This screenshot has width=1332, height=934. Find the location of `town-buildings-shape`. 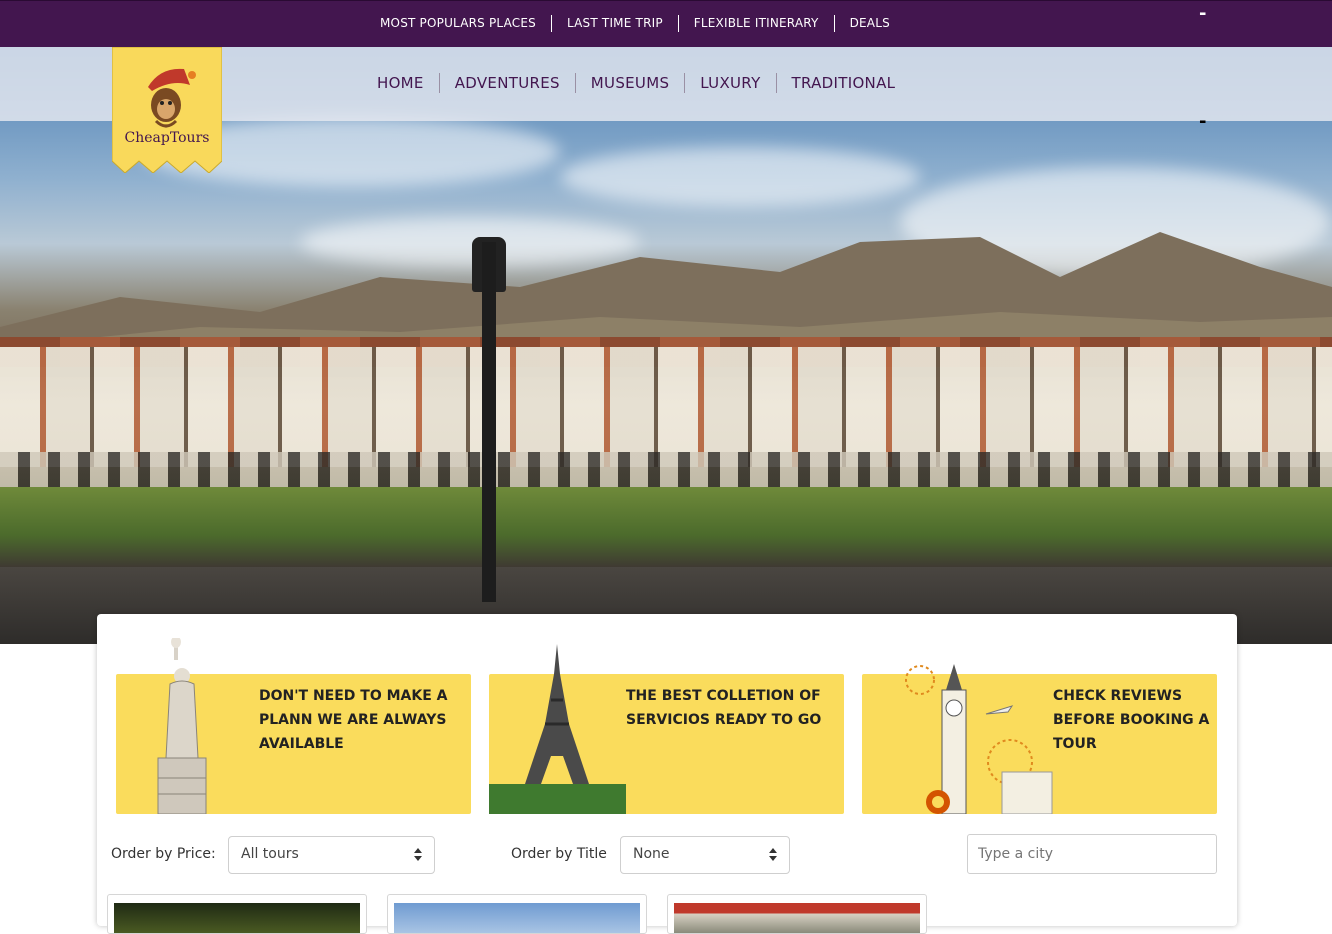

town-buildings-shape is located at coordinates (666, 407).